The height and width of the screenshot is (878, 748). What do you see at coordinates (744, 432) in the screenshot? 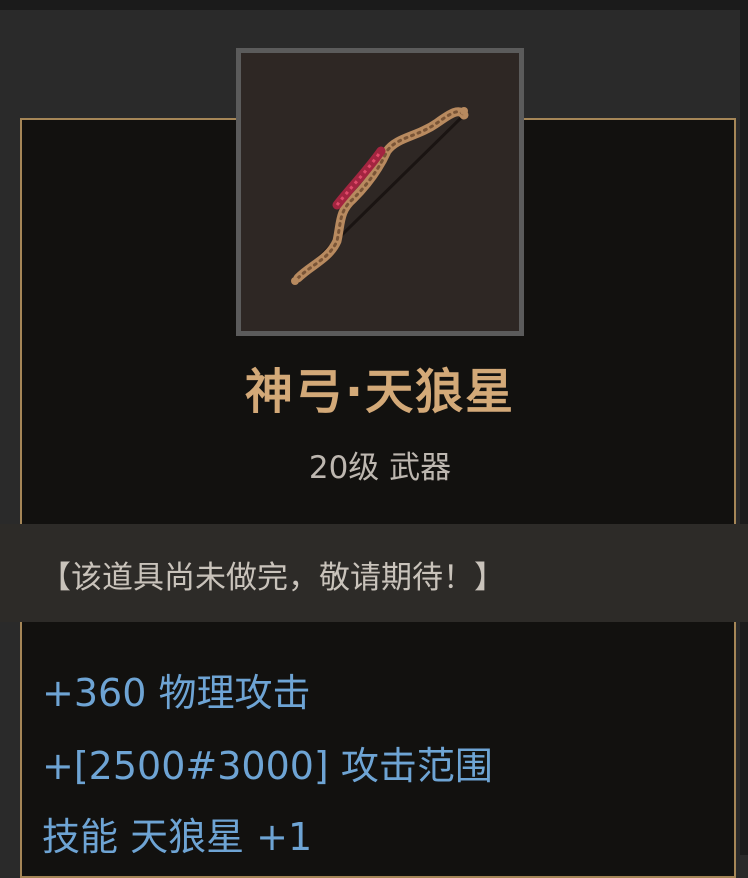
I see `right-edge-strip` at bounding box center [744, 432].